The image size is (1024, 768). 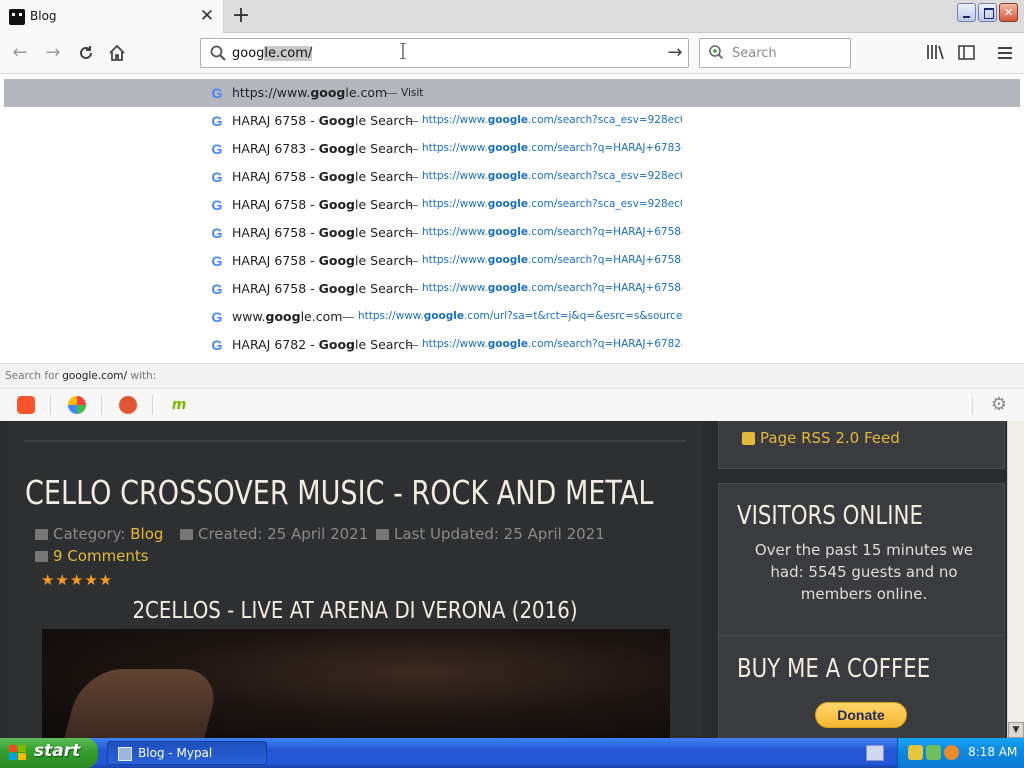 I want to click on suggestion-match: goog, so click(x=283, y=316).